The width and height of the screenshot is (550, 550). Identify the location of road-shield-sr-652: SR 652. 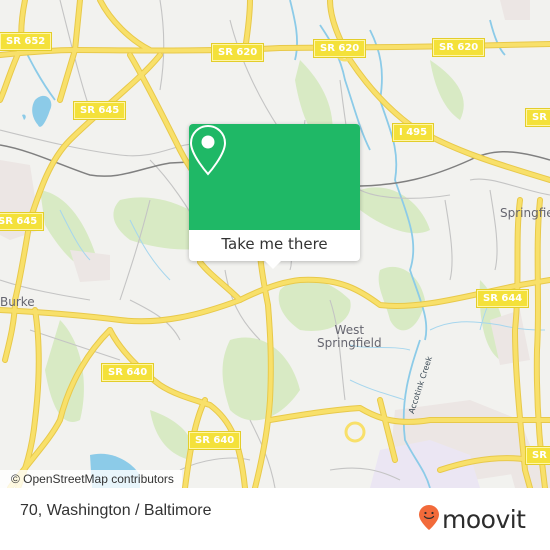
(26, 41).